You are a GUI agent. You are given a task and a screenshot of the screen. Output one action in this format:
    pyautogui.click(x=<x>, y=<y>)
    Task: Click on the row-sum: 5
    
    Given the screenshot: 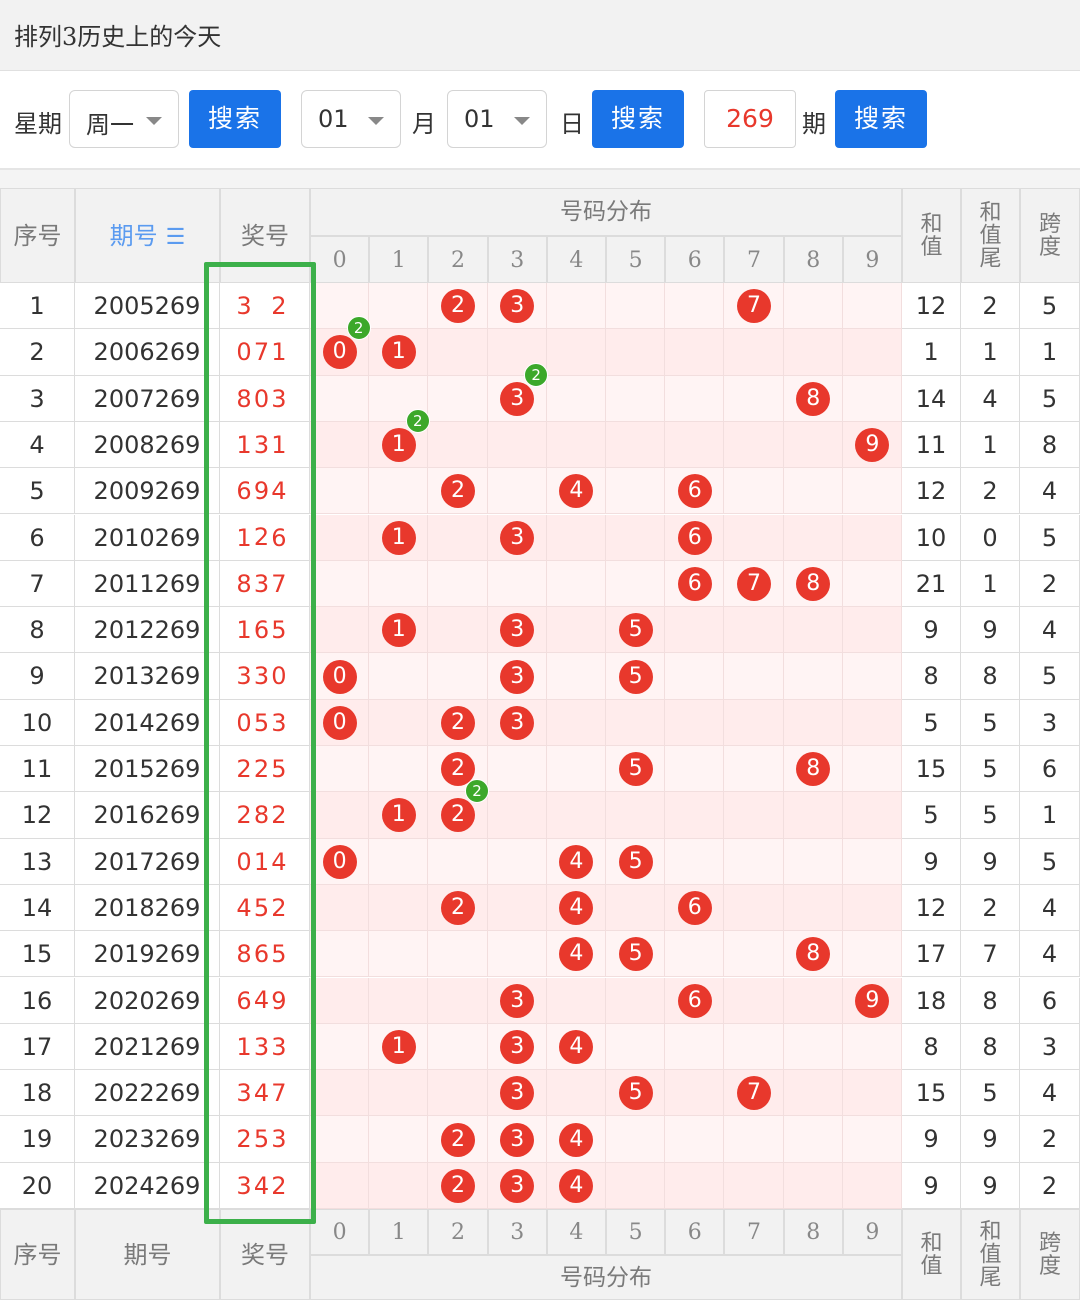 What is the action you would take?
    pyautogui.click(x=931, y=722)
    